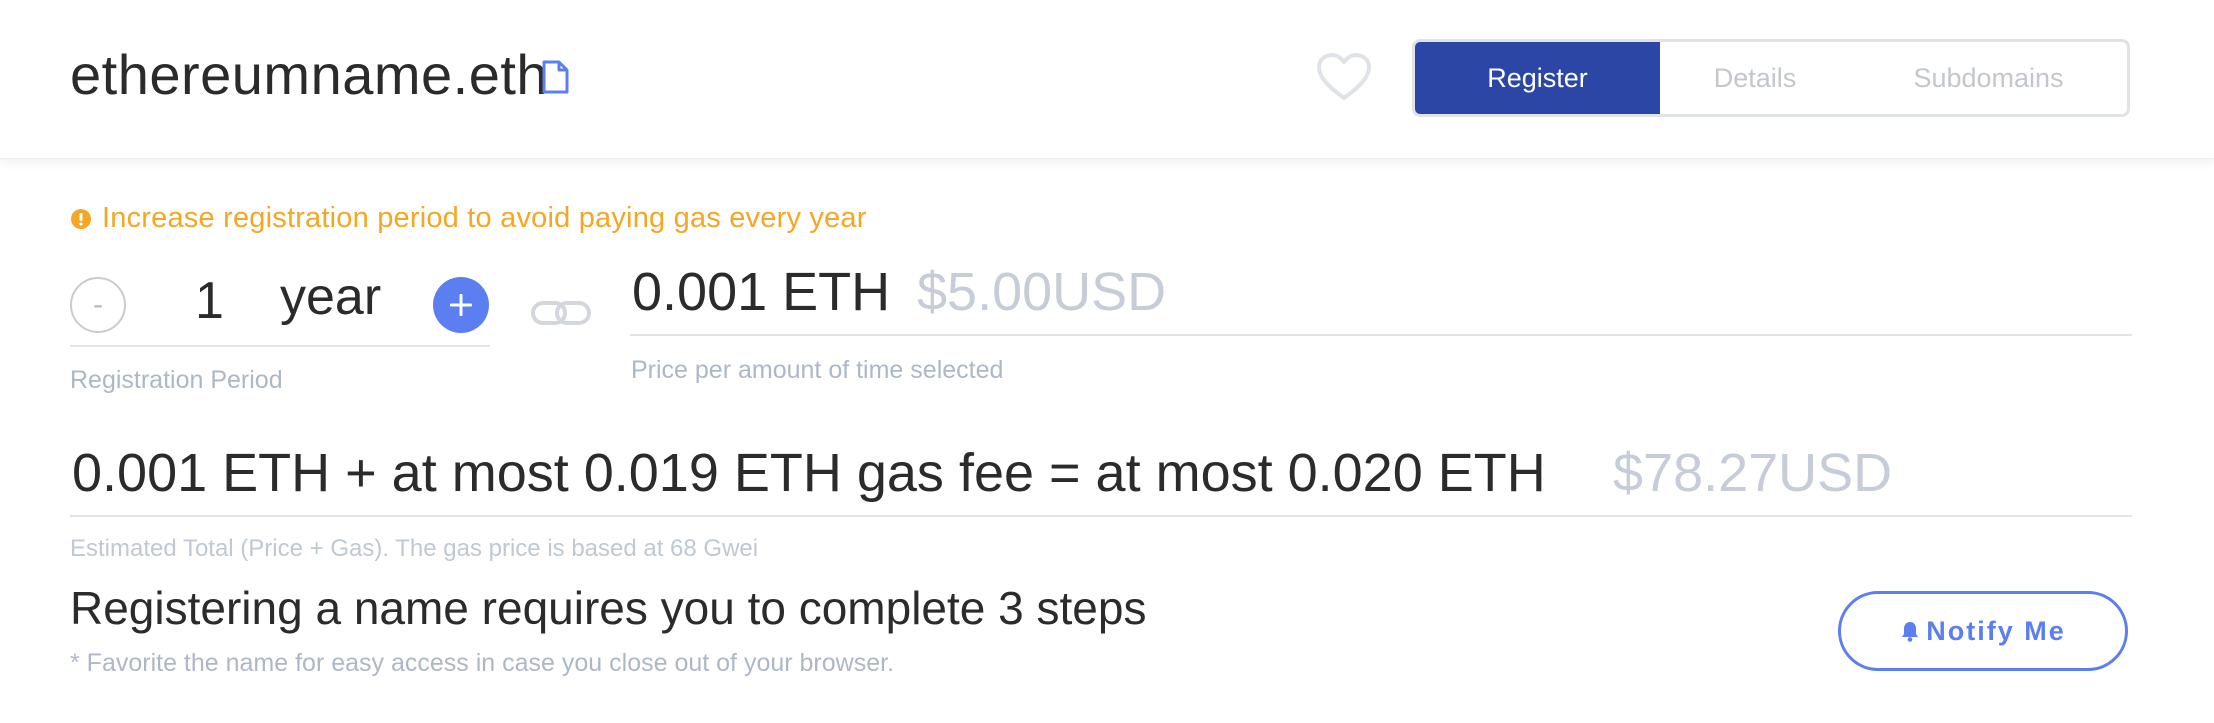 The image size is (2214, 723). What do you see at coordinates (555, 77) in the screenshot?
I see `copy-document-icon` at bounding box center [555, 77].